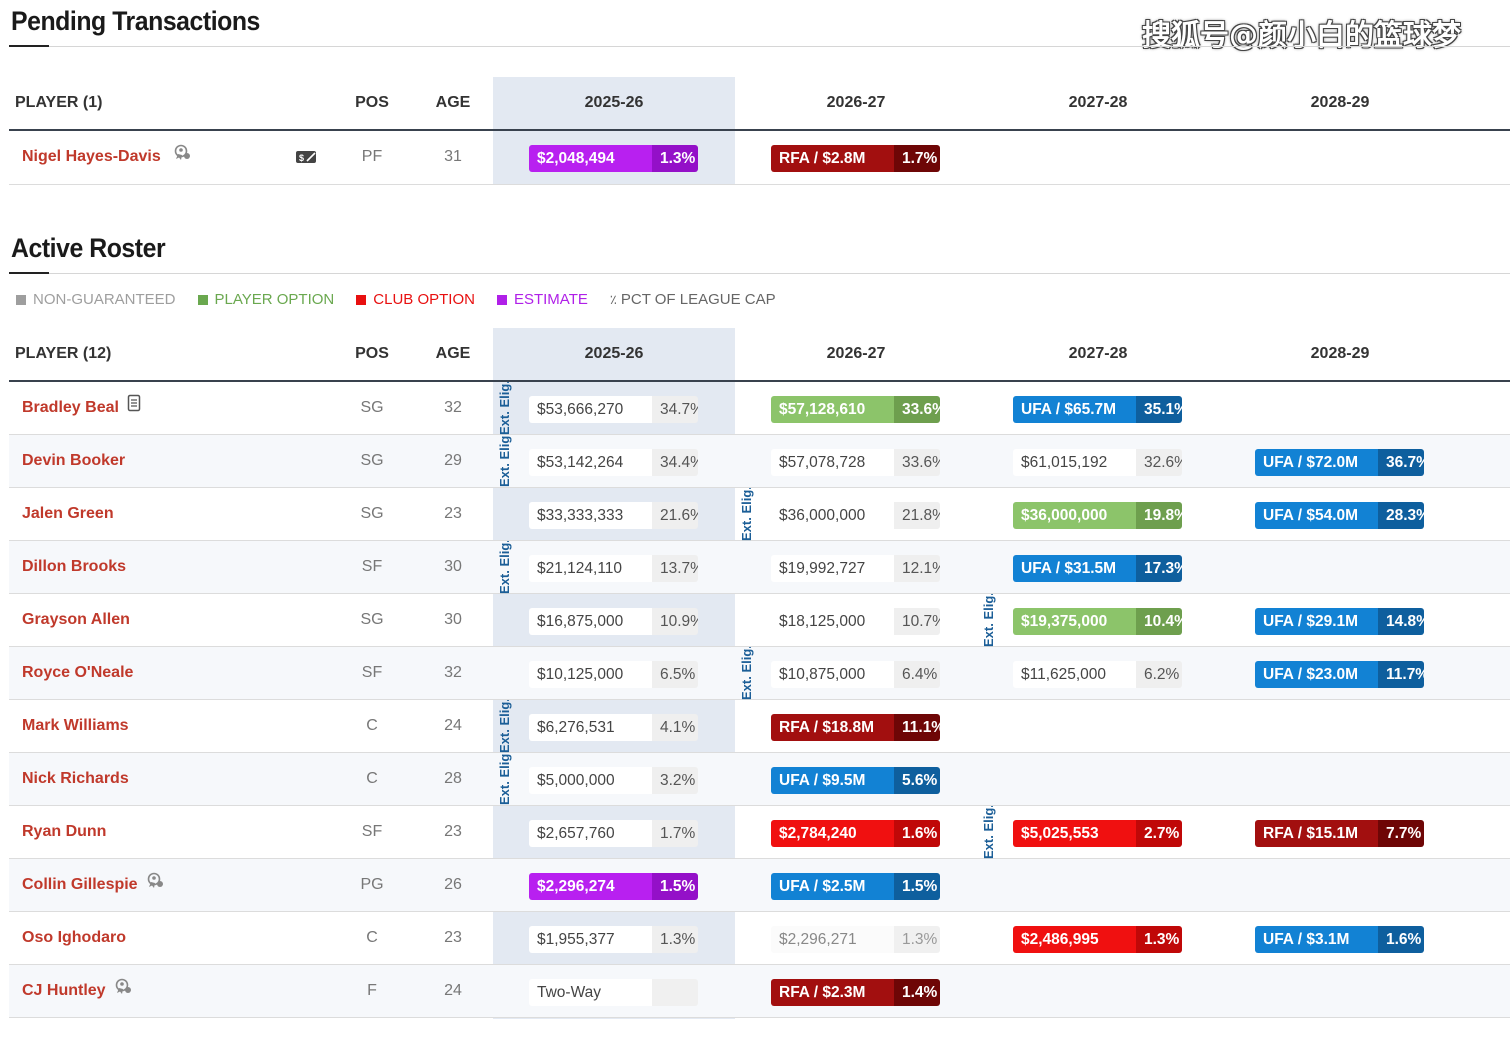 The height and width of the screenshot is (1053, 1510). I want to click on player-name-link: Bradley Beal, so click(70, 407).